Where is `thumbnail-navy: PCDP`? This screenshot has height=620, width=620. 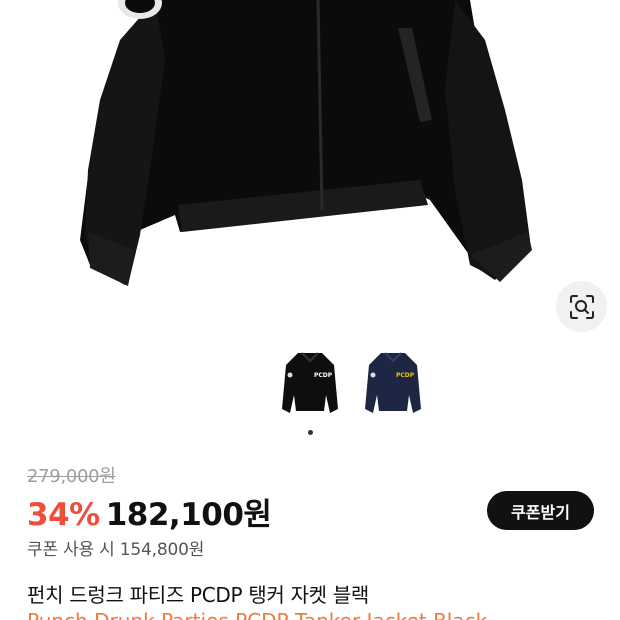 thumbnail-navy: PCDP is located at coordinates (393, 383).